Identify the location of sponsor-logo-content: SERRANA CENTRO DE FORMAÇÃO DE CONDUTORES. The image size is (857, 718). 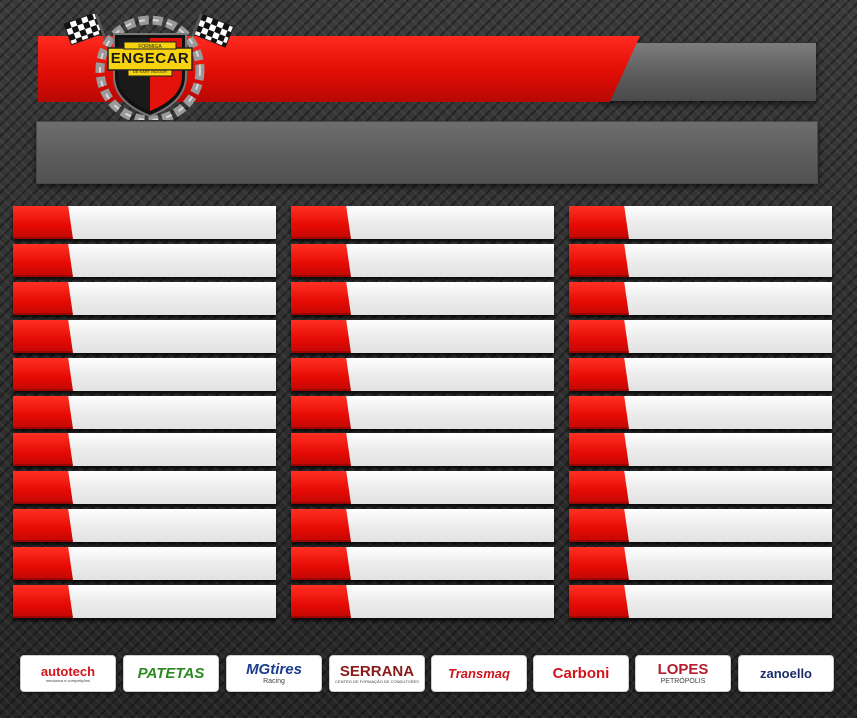
(377, 674).